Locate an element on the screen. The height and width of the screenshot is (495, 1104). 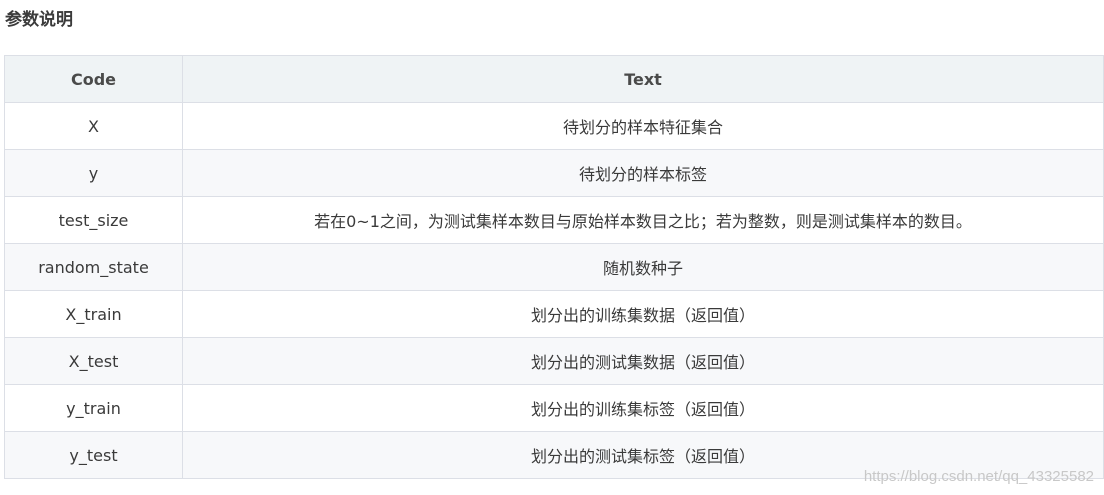
code-cell: random_state is located at coordinates (93, 267).